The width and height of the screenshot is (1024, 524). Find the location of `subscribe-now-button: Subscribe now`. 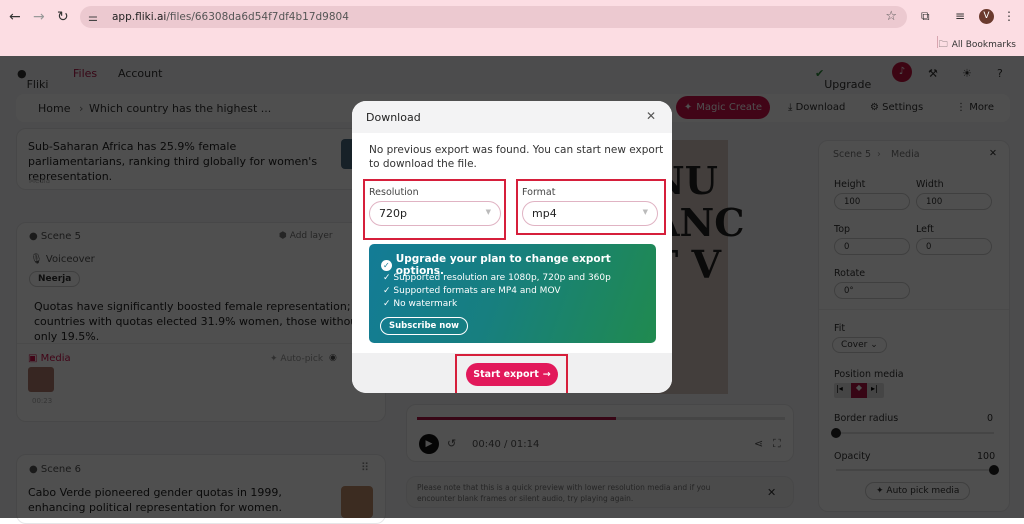

subscribe-now-button: Subscribe now is located at coordinates (424, 326).